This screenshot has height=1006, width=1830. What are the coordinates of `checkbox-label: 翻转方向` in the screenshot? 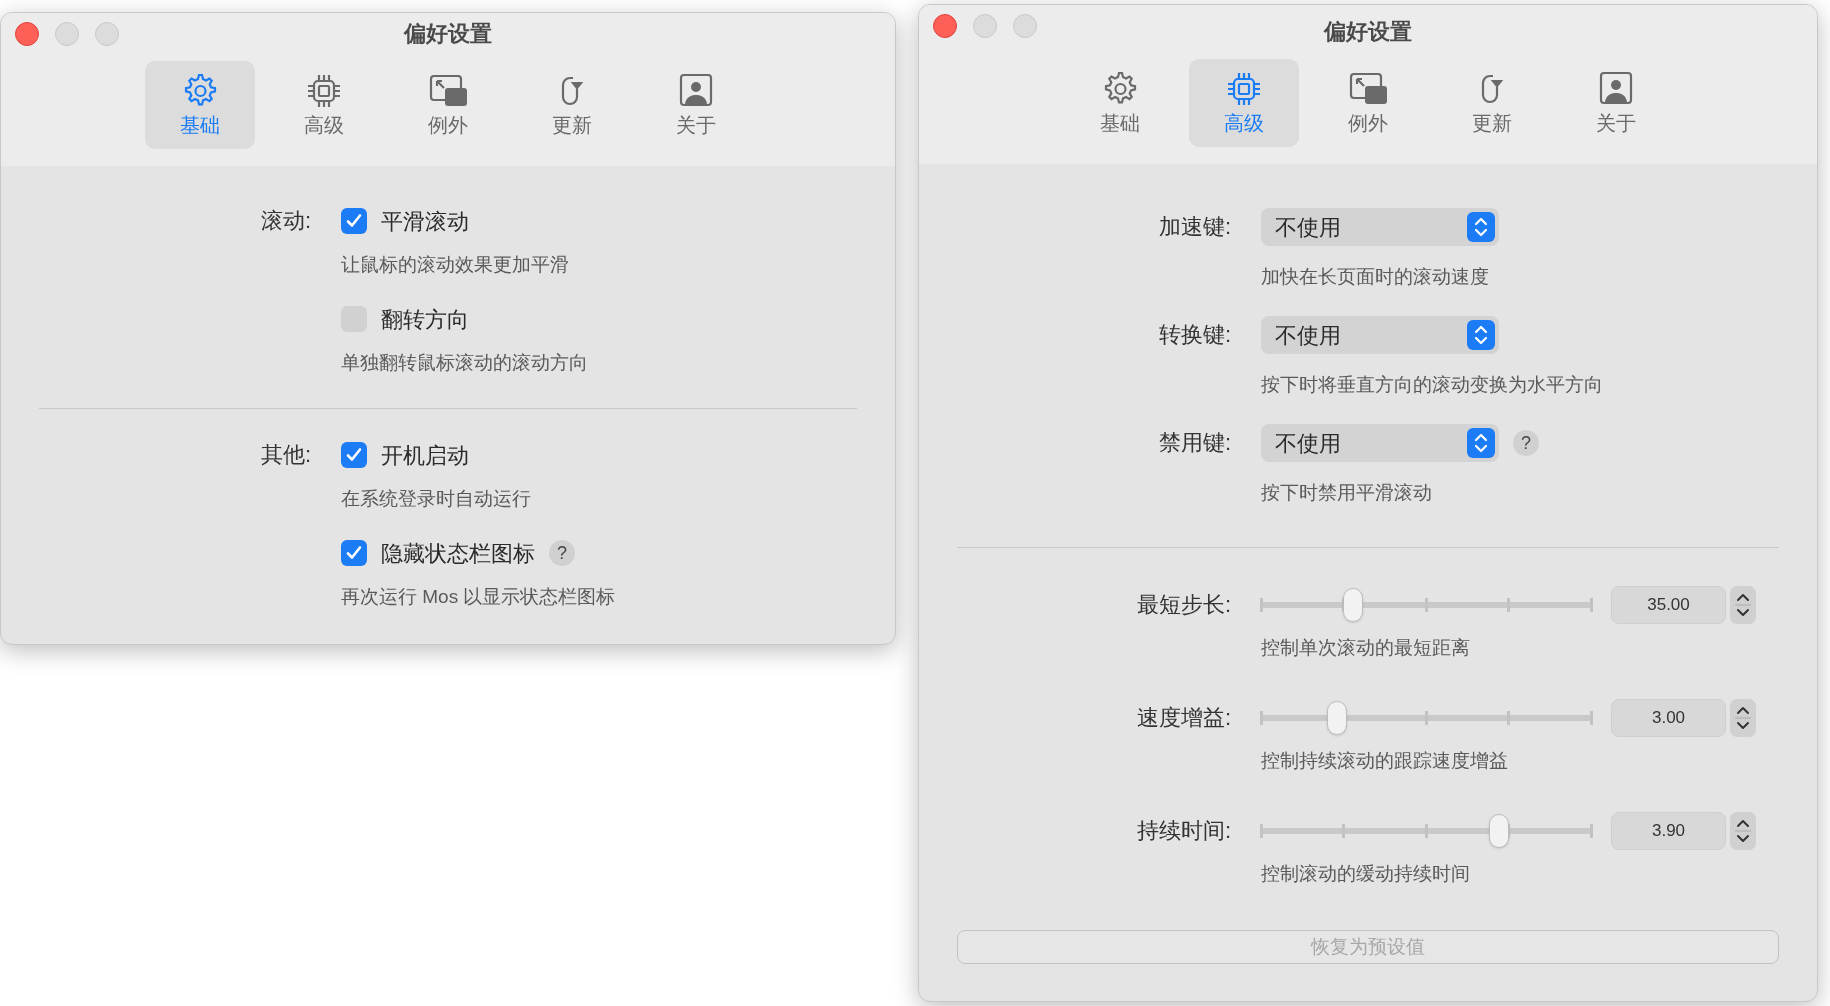 It's located at (425, 319).